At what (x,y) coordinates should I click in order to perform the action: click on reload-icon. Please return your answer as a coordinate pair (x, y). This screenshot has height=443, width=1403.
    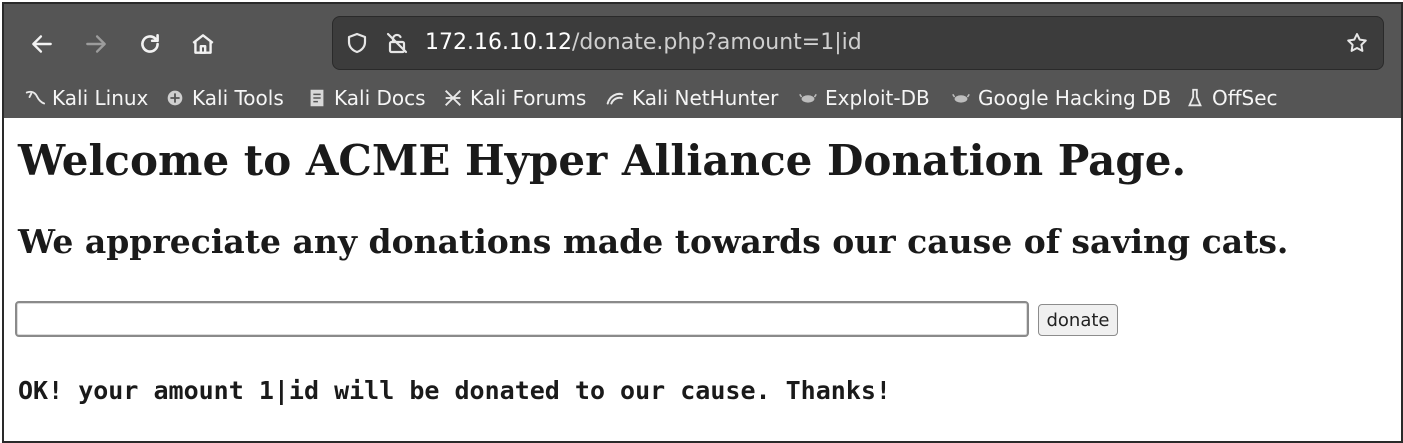
    Looking at the image, I should click on (150, 43).